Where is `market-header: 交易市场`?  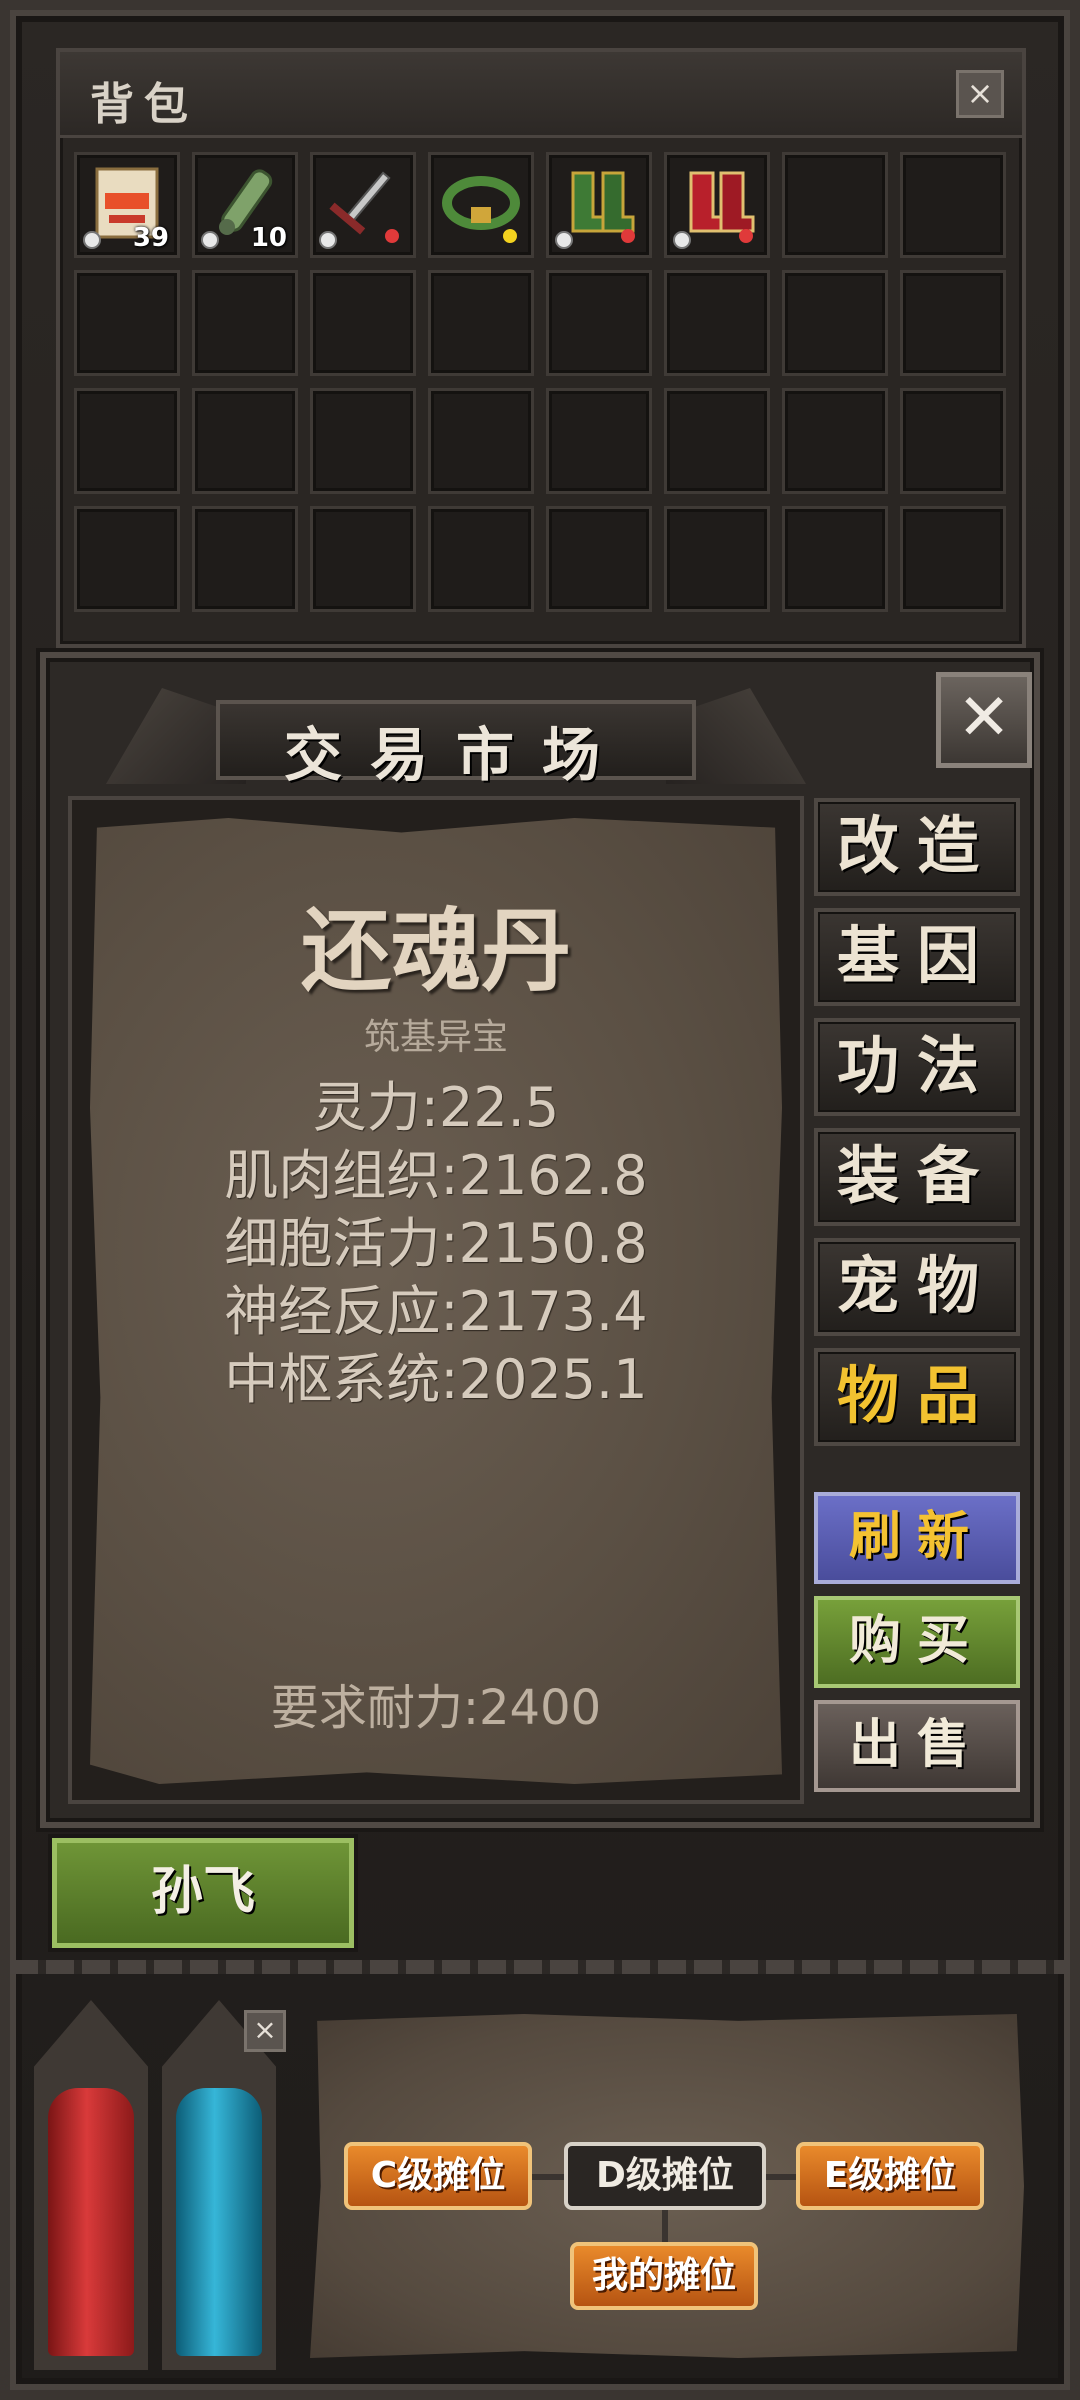
market-header: 交易市场 is located at coordinates (456, 733).